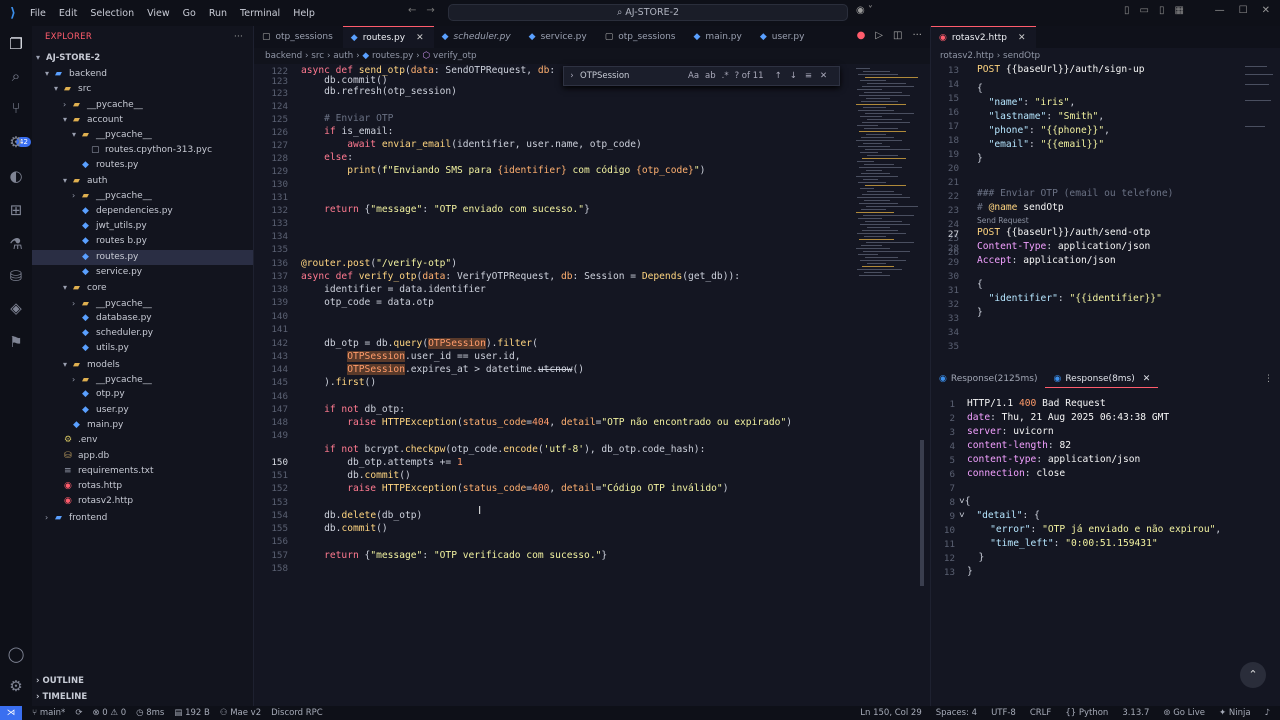 The width and height of the screenshot is (1280, 720). I want to click on size-indicator: ▤ 192 B, so click(192, 713).